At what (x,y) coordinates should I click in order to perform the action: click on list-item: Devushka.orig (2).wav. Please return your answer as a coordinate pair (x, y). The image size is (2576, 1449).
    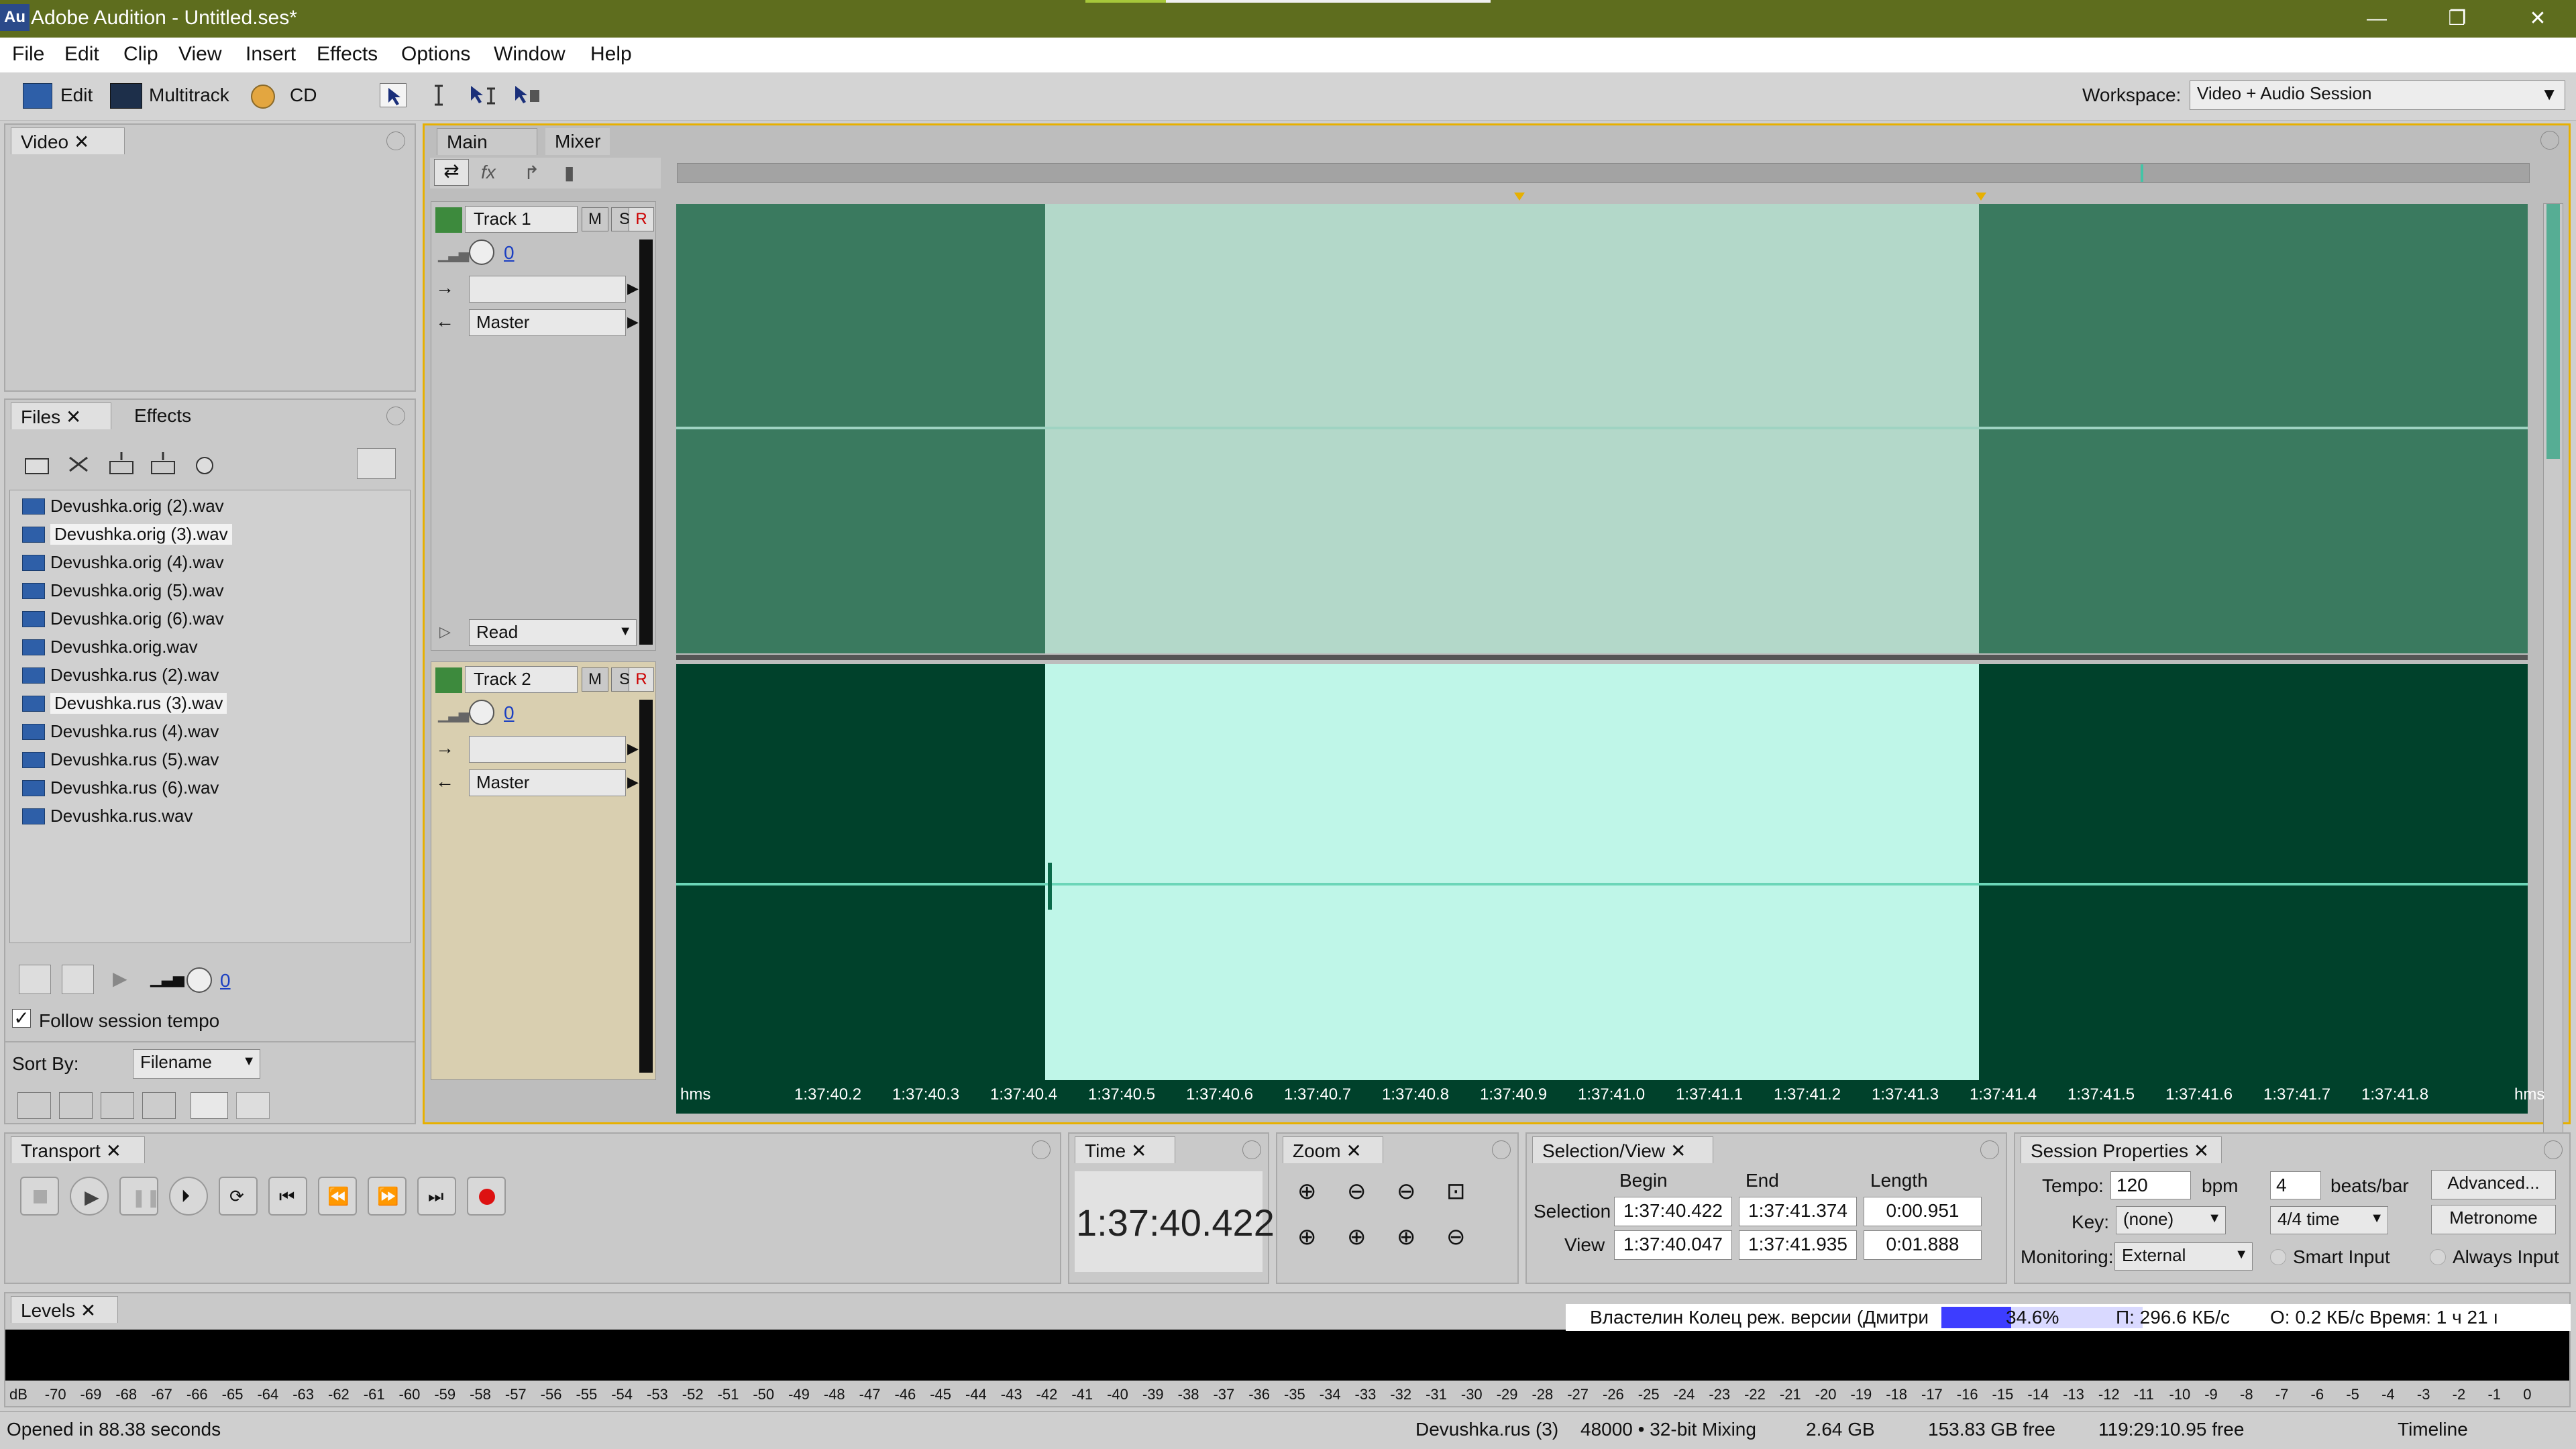
    Looking at the image, I should click on (123, 506).